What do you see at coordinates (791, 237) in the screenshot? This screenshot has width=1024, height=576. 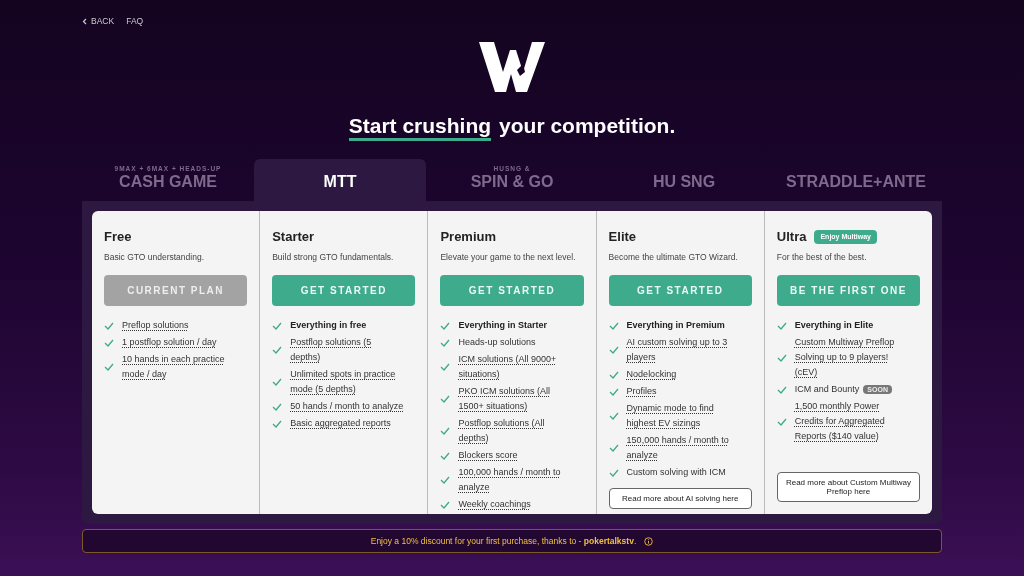 I see `plan-name: Ultra` at bounding box center [791, 237].